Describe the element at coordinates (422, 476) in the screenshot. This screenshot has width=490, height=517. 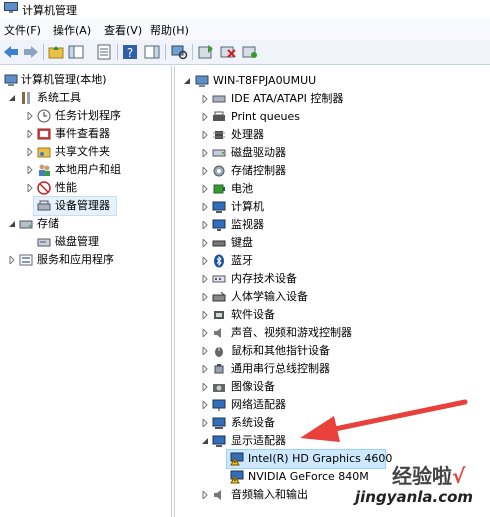
I see `watermark-text: 经验啦` at that location.